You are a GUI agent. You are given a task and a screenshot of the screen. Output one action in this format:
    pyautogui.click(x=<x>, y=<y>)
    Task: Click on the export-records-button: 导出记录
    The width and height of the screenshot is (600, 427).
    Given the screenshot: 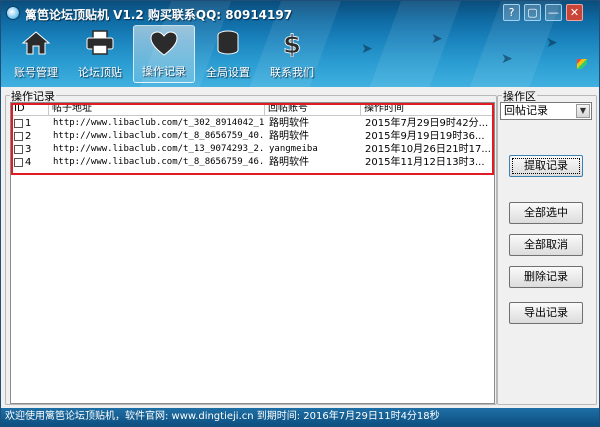 What is the action you would take?
    pyautogui.click(x=546, y=313)
    